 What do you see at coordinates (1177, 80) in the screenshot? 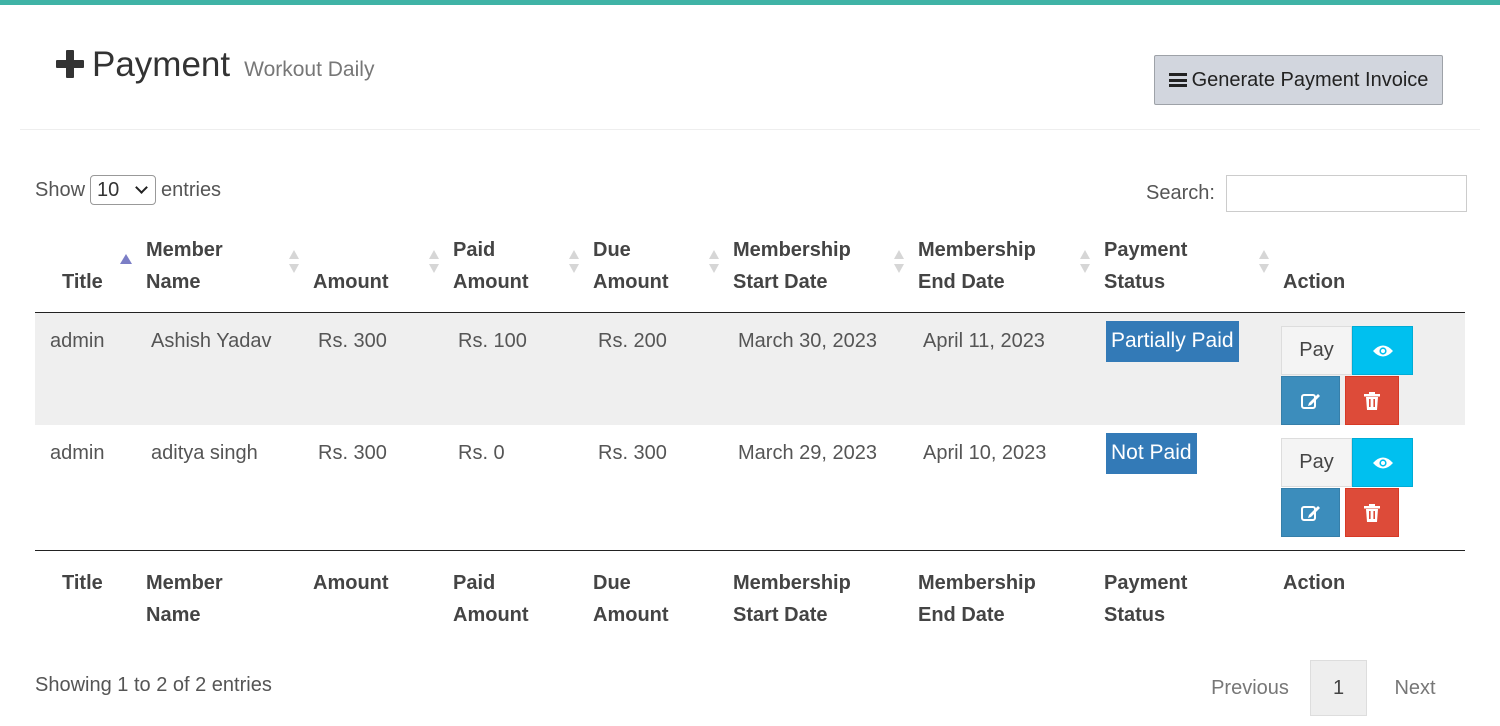
I see `bars-icon` at bounding box center [1177, 80].